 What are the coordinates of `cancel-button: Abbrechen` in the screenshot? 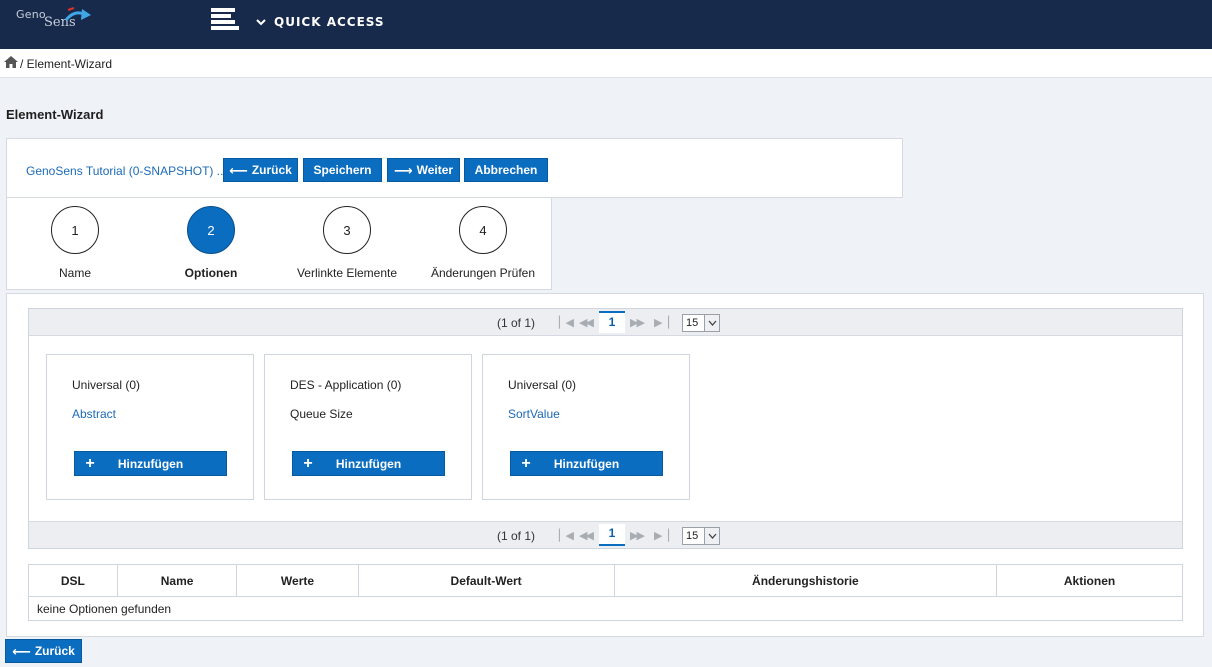 It's located at (506, 170).